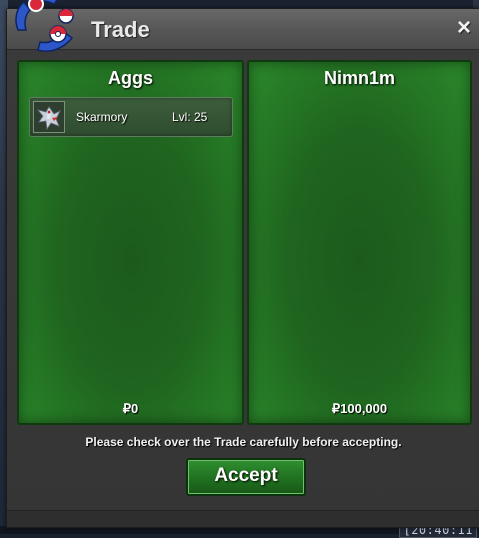 This screenshot has height=538, width=479. Describe the element at coordinates (359, 408) in the screenshot. I see `money-offer-partner: ₽100,000` at that location.